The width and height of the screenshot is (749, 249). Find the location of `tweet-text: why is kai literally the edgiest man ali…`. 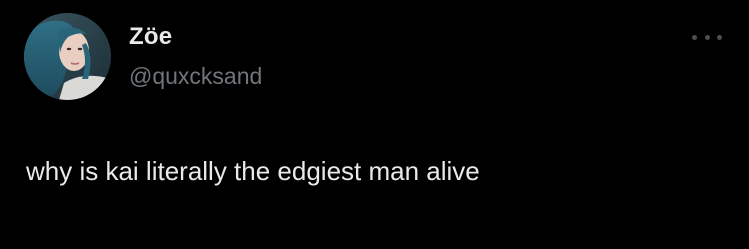

tweet-text: why is kai literally the edgiest man ali… is located at coordinates (253, 171).